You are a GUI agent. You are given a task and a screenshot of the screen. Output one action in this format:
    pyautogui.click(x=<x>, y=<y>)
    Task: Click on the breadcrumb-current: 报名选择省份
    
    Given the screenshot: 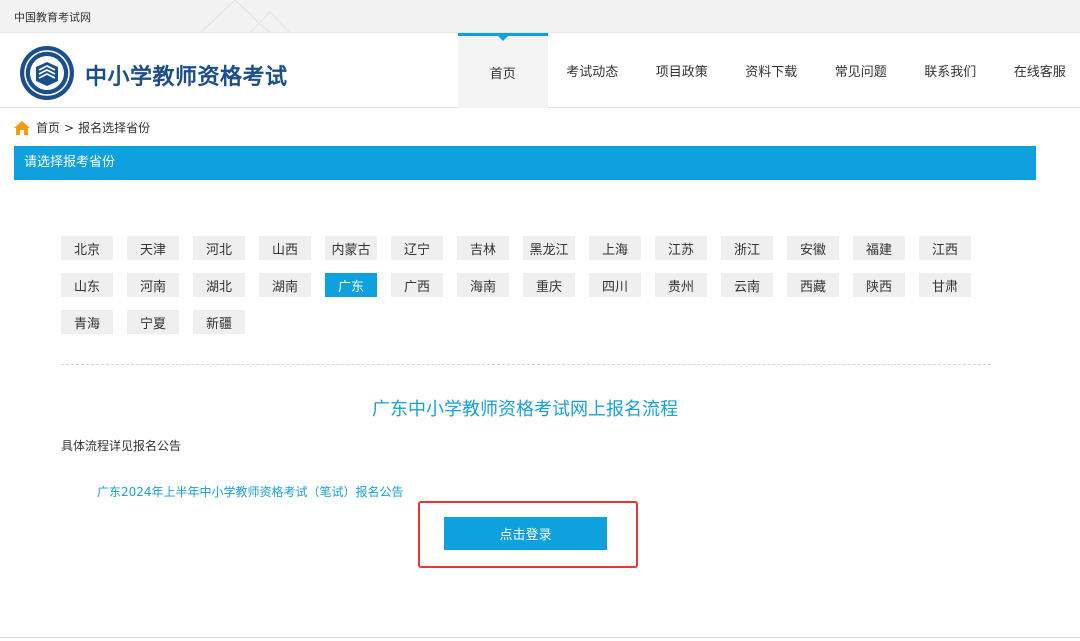 What is the action you would take?
    pyautogui.click(x=114, y=128)
    